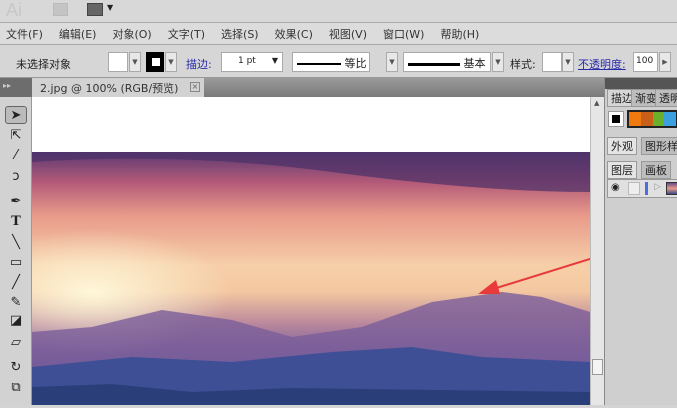 The width and height of the screenshot is (677, 408). Describe the element at coordinates (602, 64) in the screenshot. I see `opacity-label: 不透明度:` at that location.